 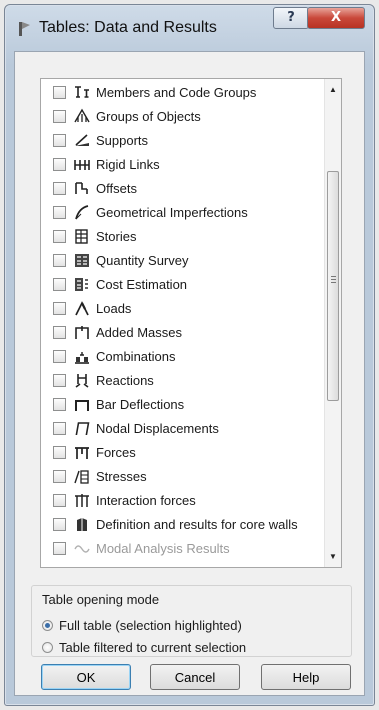 I want to click on core-walls-icon, so click(x=82, y=524).